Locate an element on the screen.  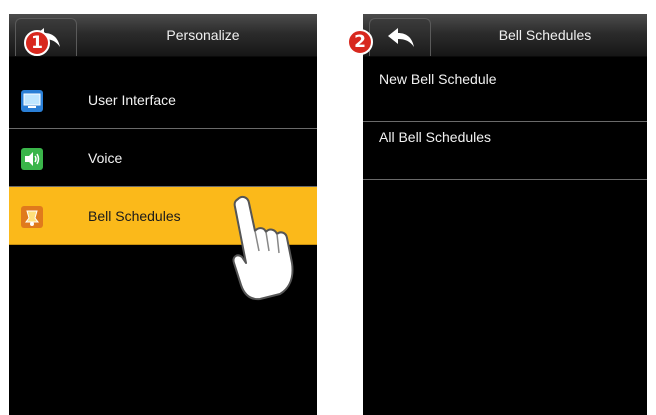
menu-item-all-bell-schedules: All Bell Schedules is located at coordinates (505, 151).